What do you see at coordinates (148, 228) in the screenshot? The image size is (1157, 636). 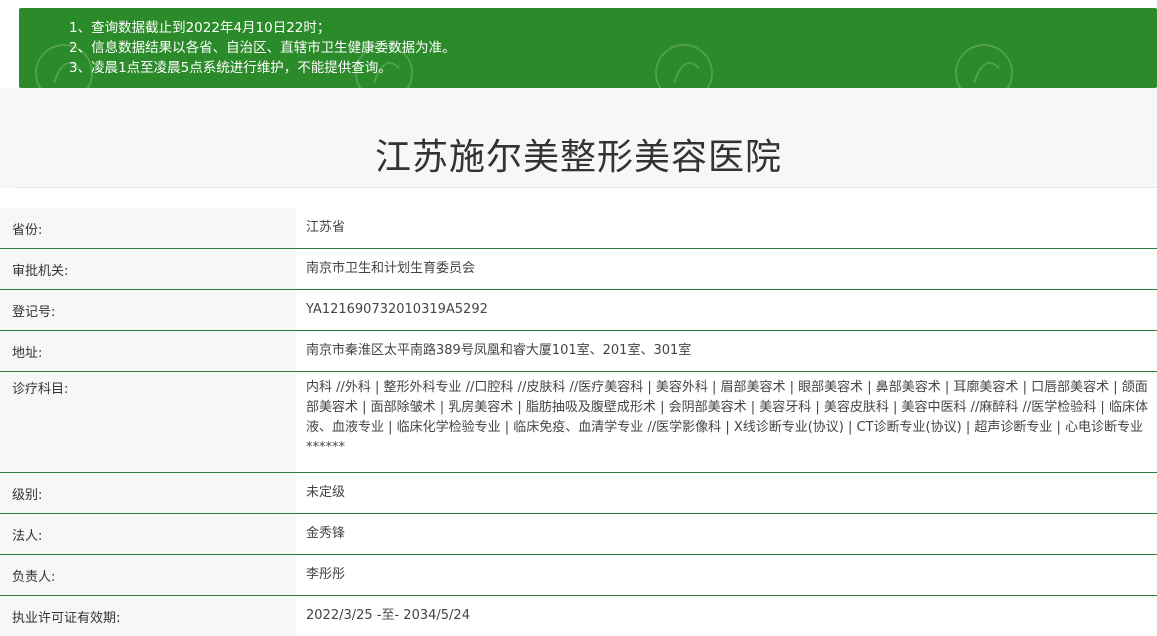 I see `field-label: 省份:` at bounding box center [148, 228].